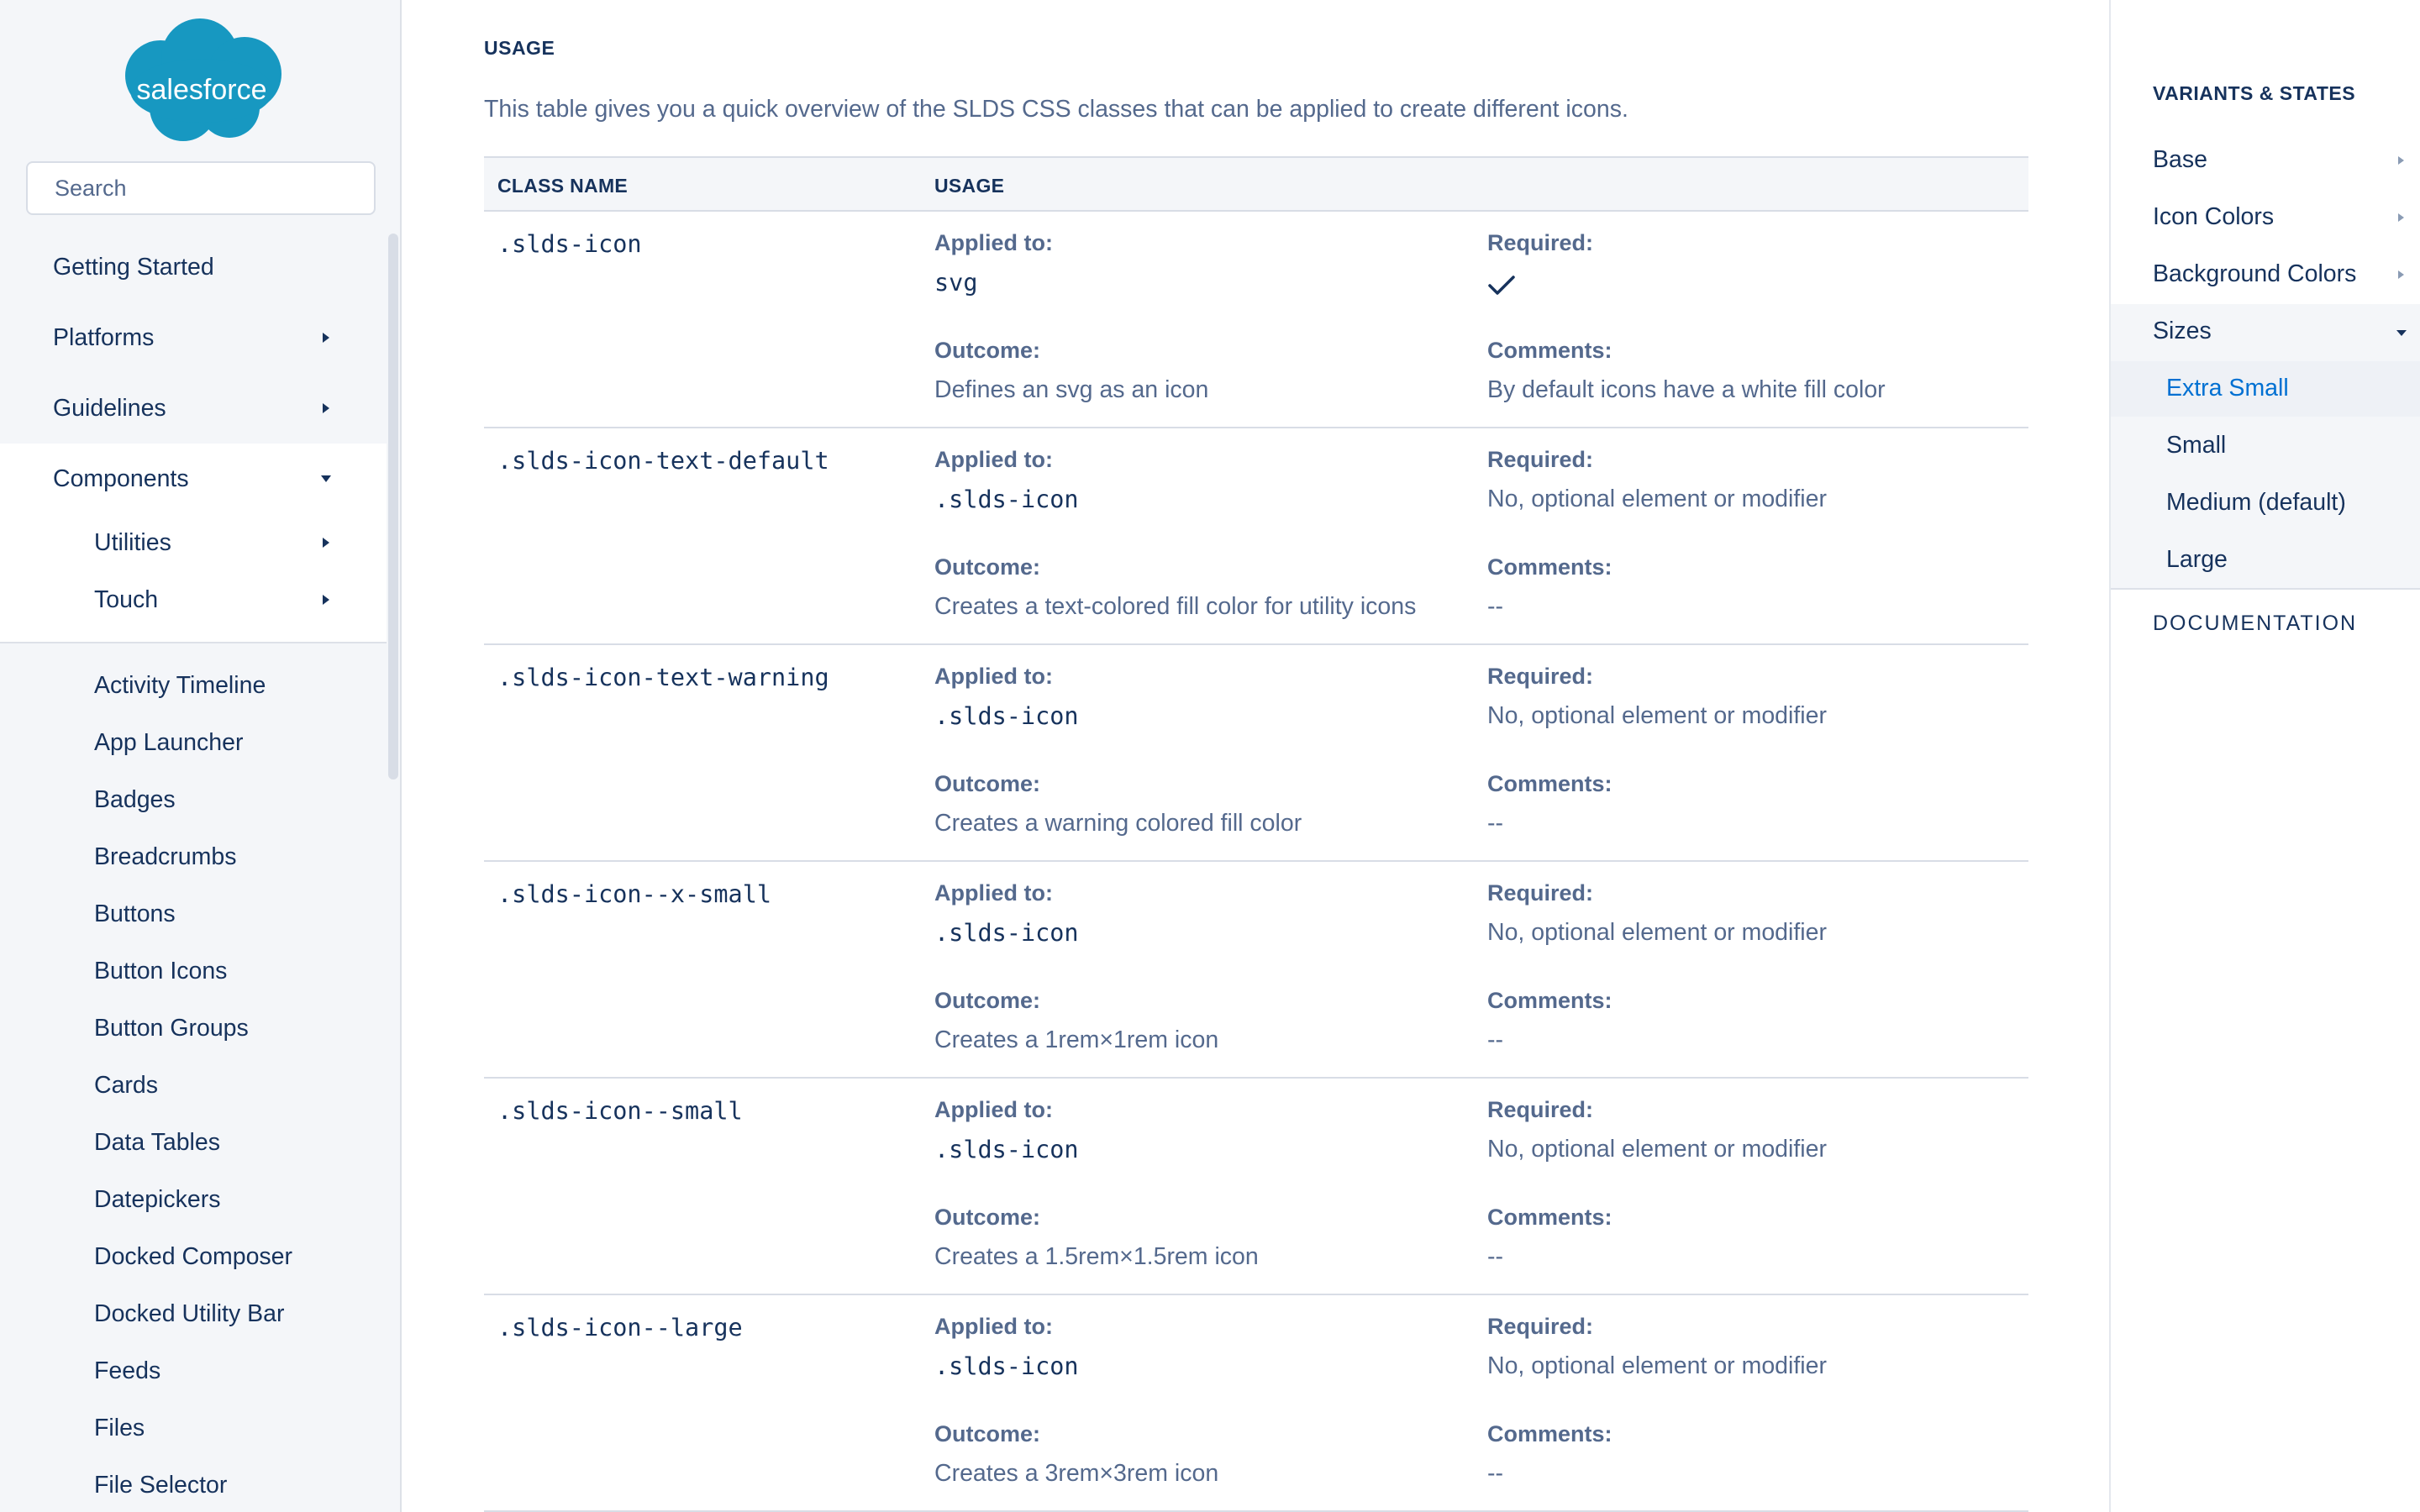 The height and width of the screenshot is (1512, 2420). I want to click on nav-component-item: Docked Composer, so click(193, 1257).